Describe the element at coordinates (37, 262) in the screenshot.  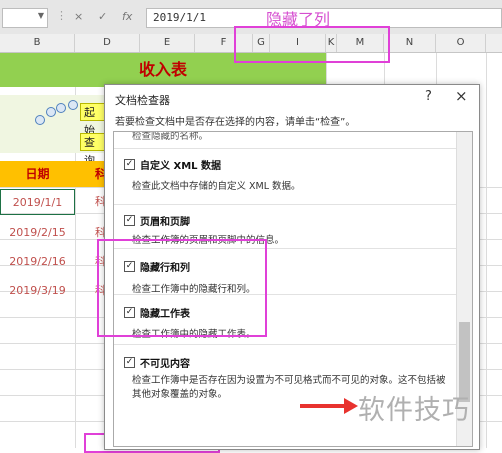
I see `date-cell: 2019/2/16` at that location.